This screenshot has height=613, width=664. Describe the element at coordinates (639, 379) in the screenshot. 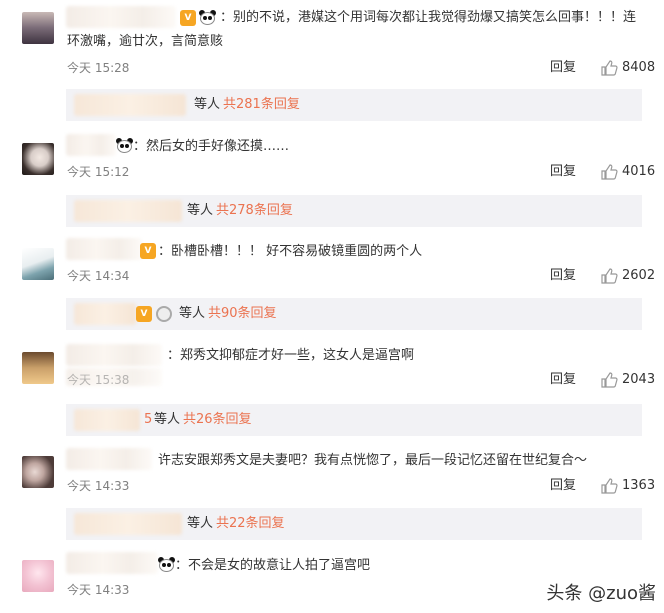

I see `like-count: 2043` at that location.